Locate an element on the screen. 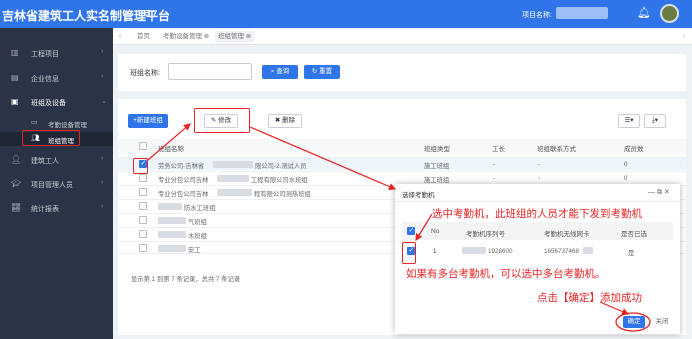 The image size is (692, 339). reset-button-label: 重置 is located at coordinates (326, 71).